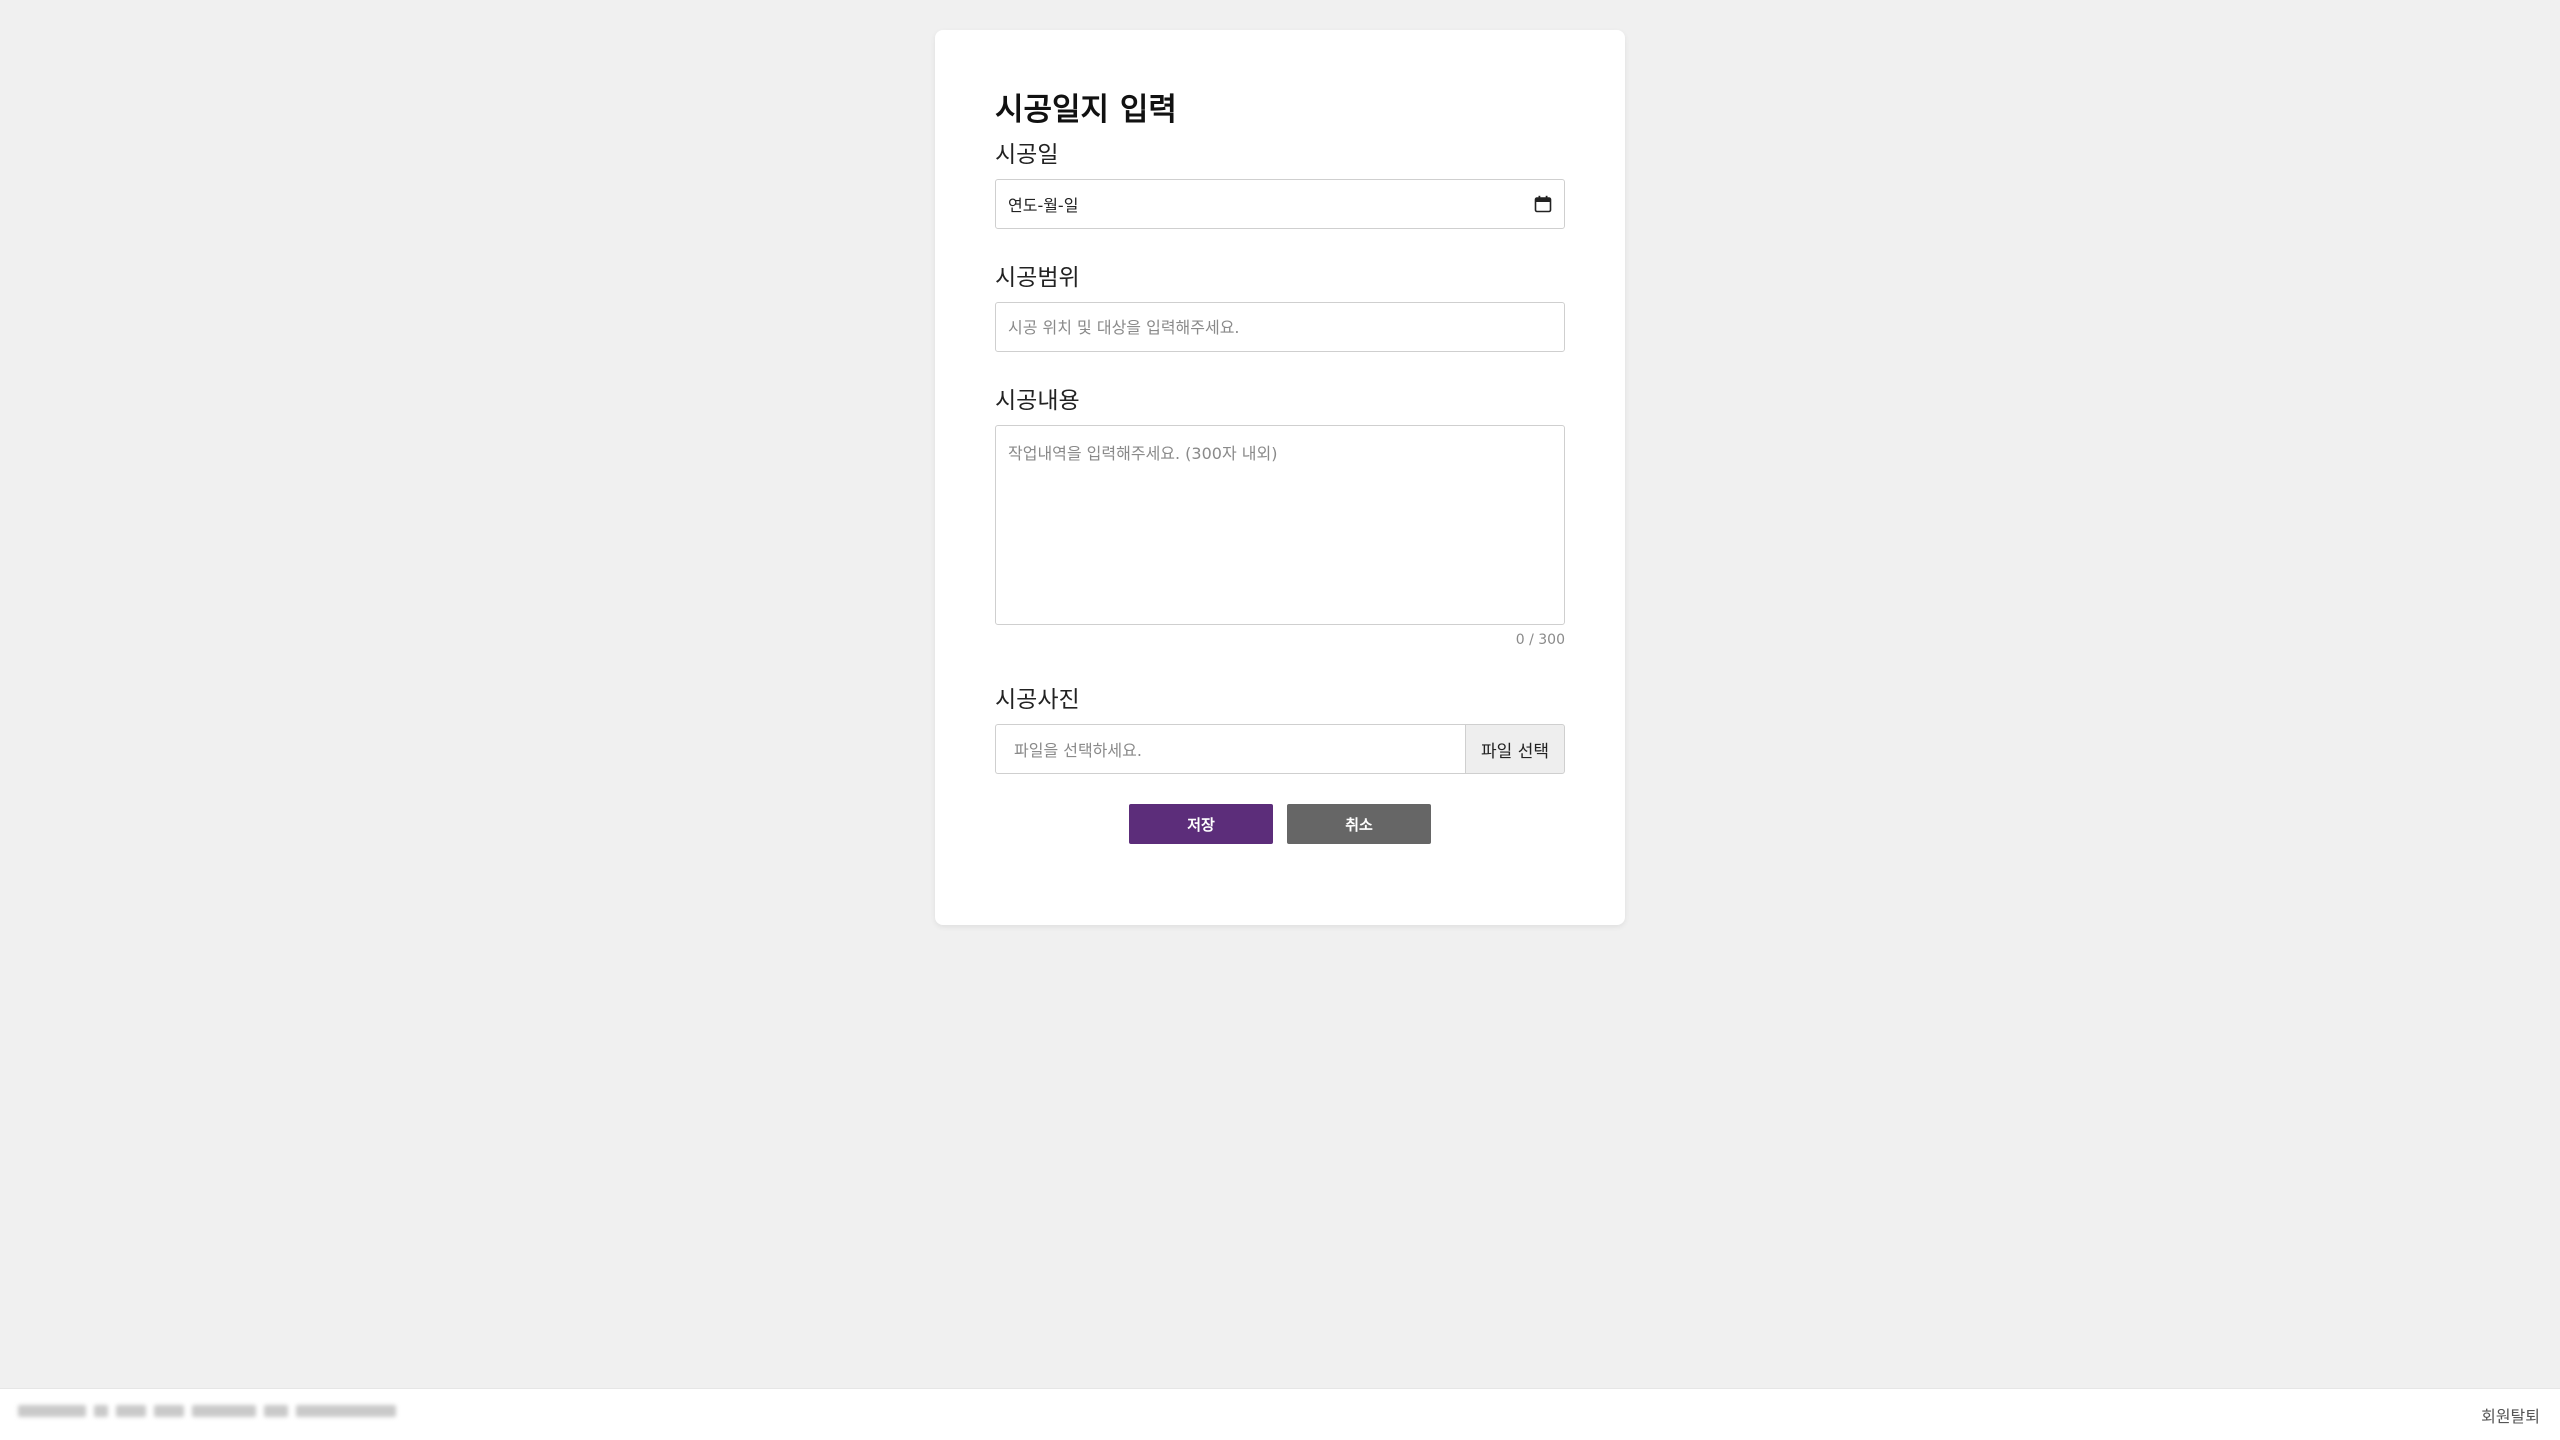 The width and height of the screenshot is (2560, 1440). I want to click on content-label: 시공내용, so click(1037, 401).